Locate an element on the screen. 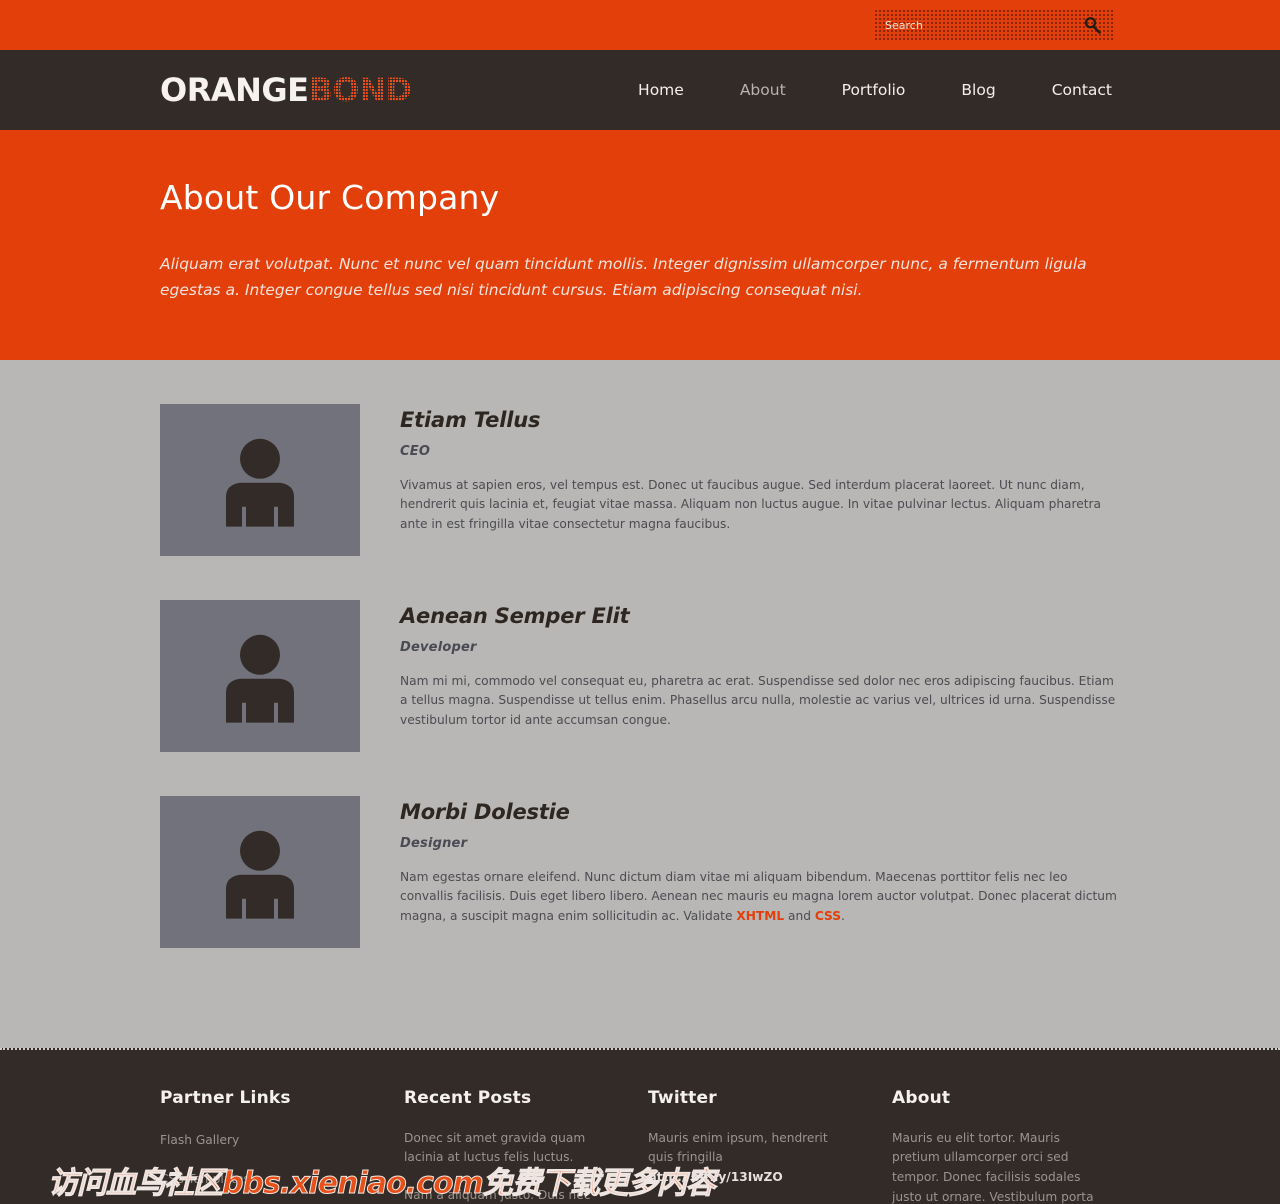  search-box is located at coordinates (995, 25).